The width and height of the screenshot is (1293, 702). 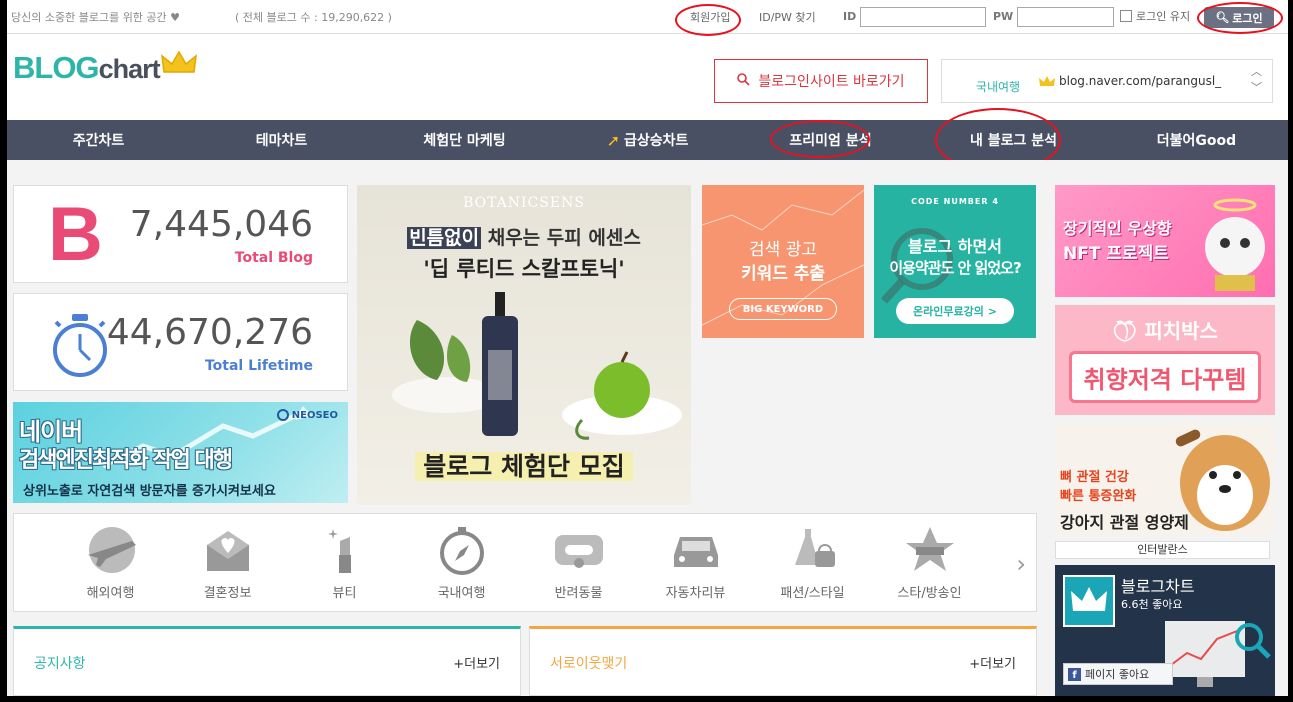 I want to click on notice-more-link: +더보기, so click(x=476, y=662).